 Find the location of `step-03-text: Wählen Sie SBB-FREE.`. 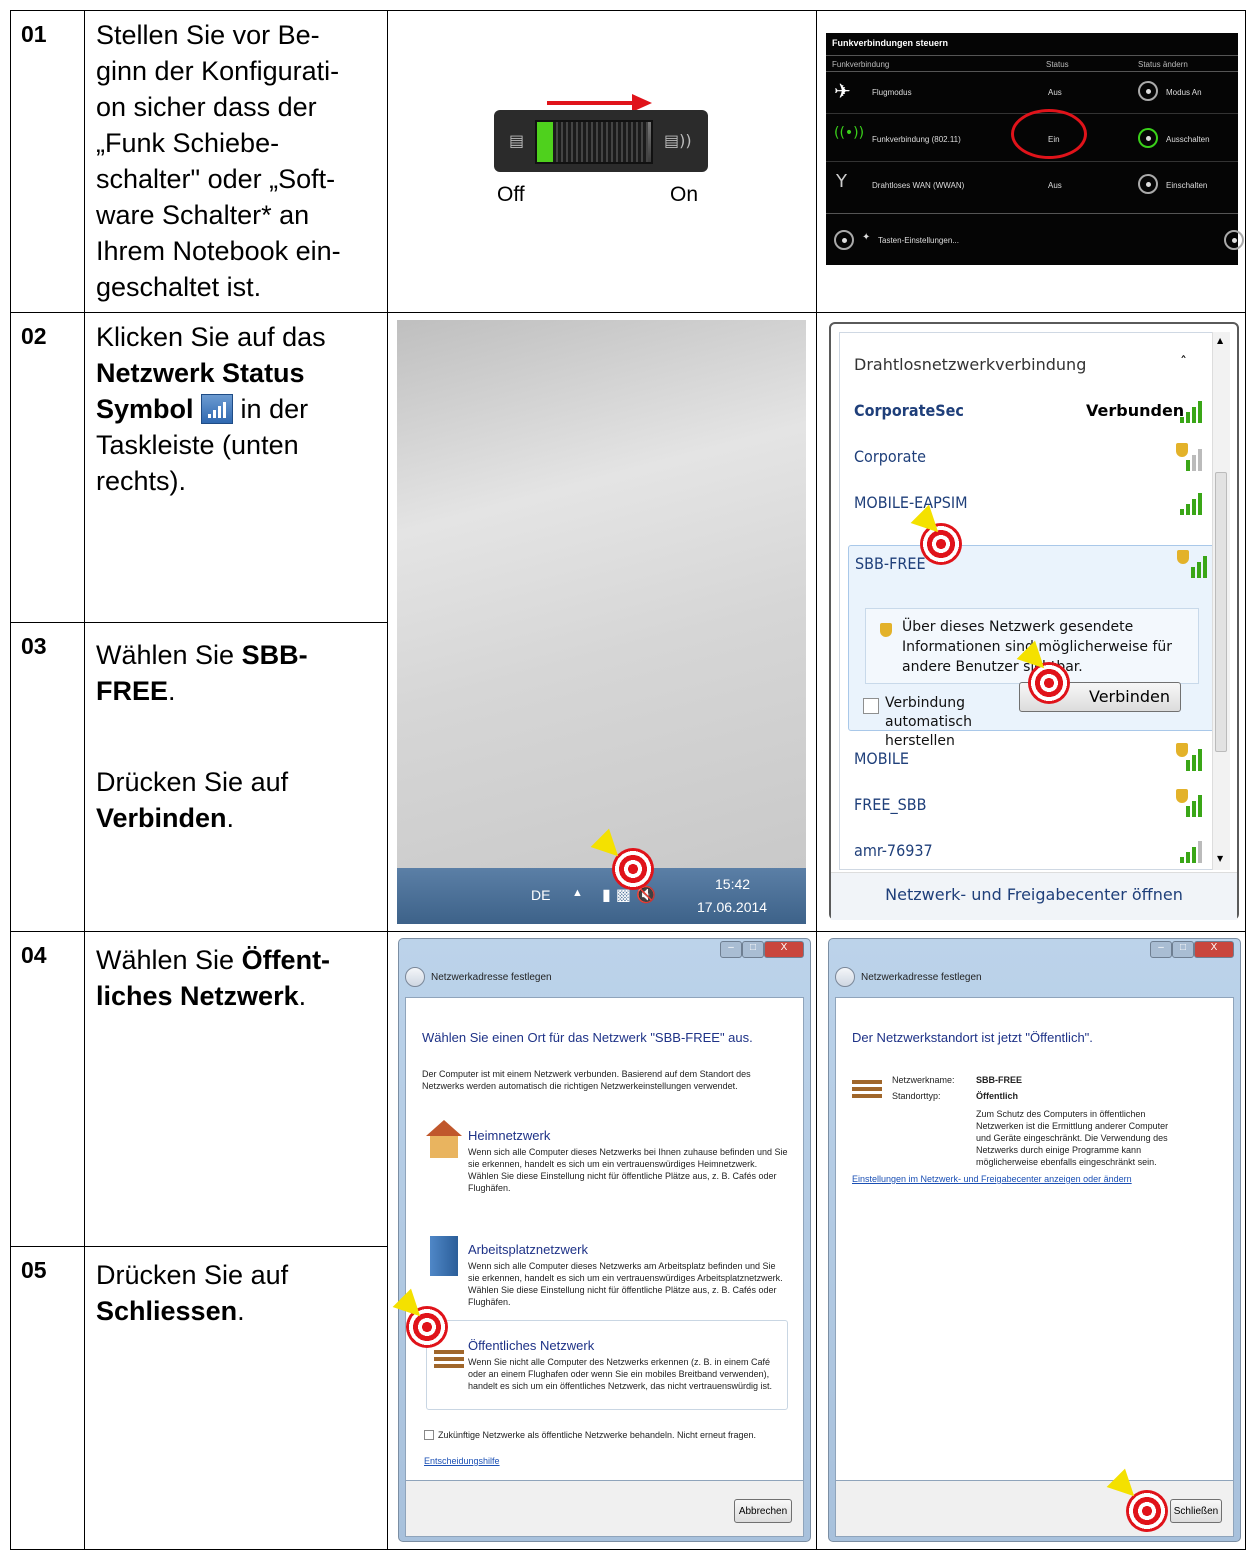

step-03-text: Wählen Sie SBB-FREE. is located at coordinates (220, 666).